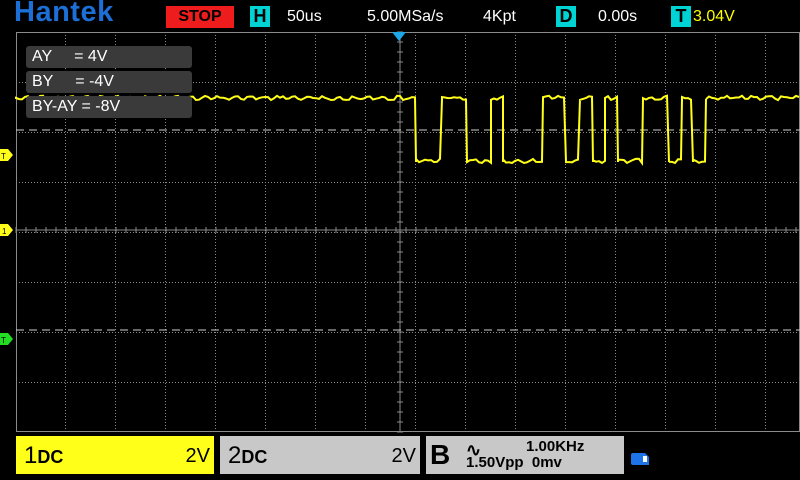  What do you see at coordinates (50, 457) in the screenshot?
I see `channel-1-coupling: DC` at bounding box center [50, 457].